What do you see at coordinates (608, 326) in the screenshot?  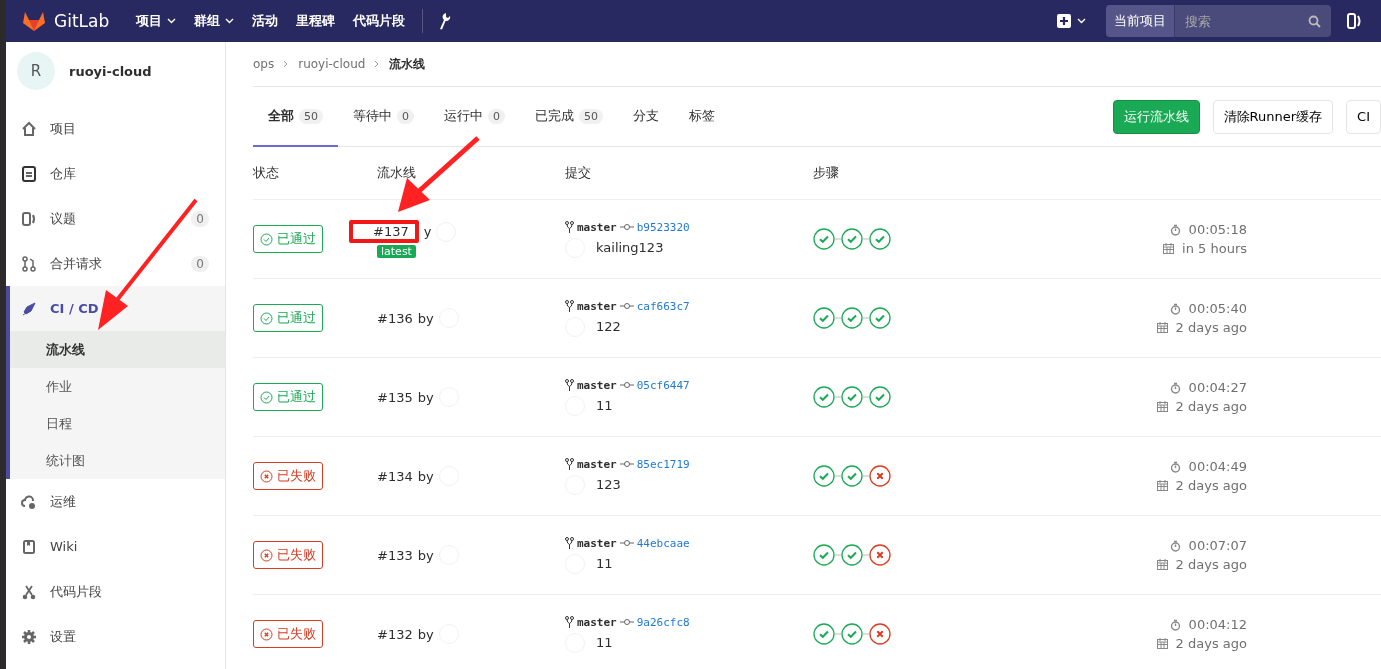 I see `commit-message: 122` at bounding box center [608, 326].